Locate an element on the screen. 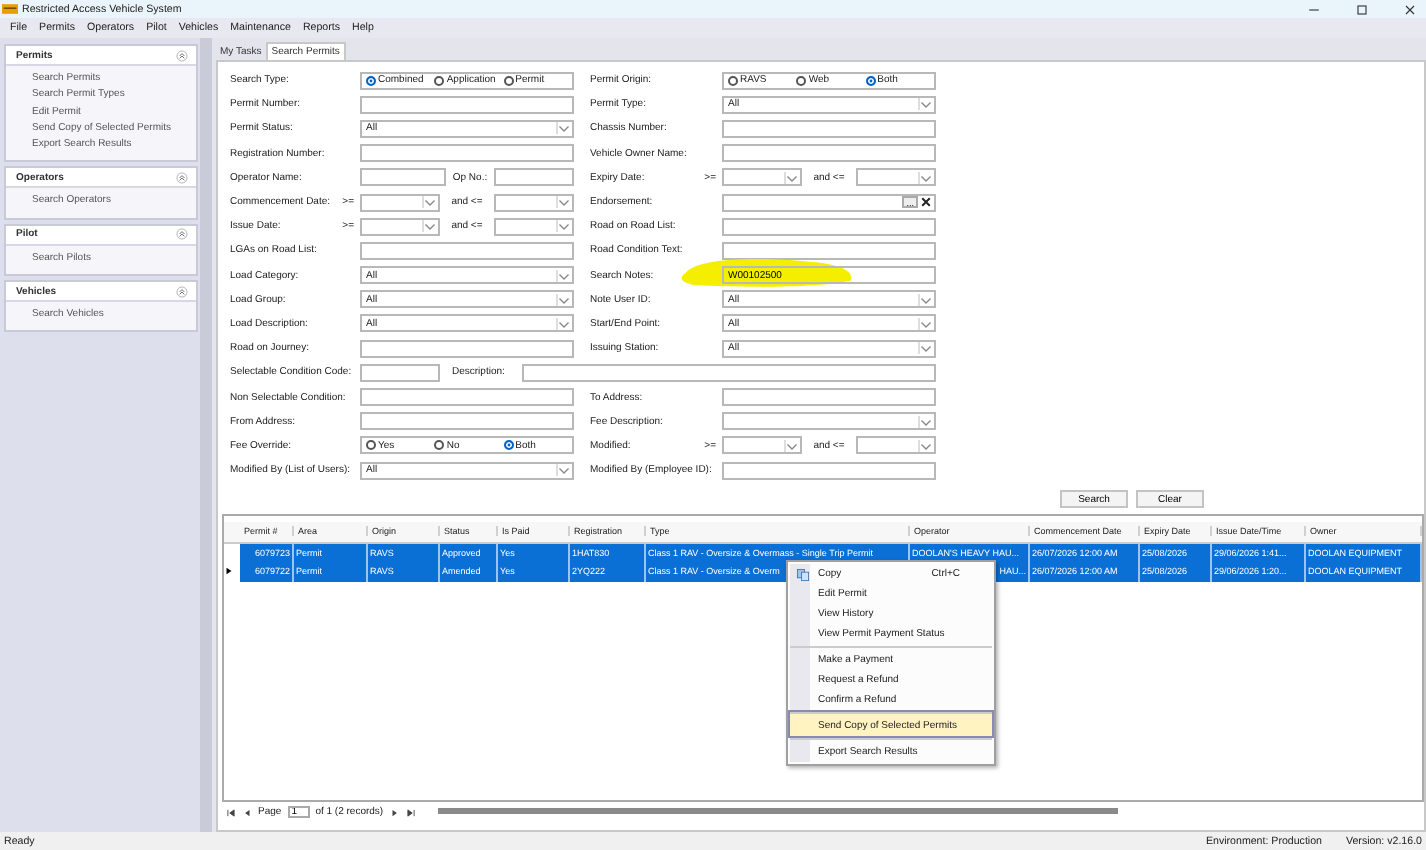  current-row-icon is located at coordinates (229, 571).